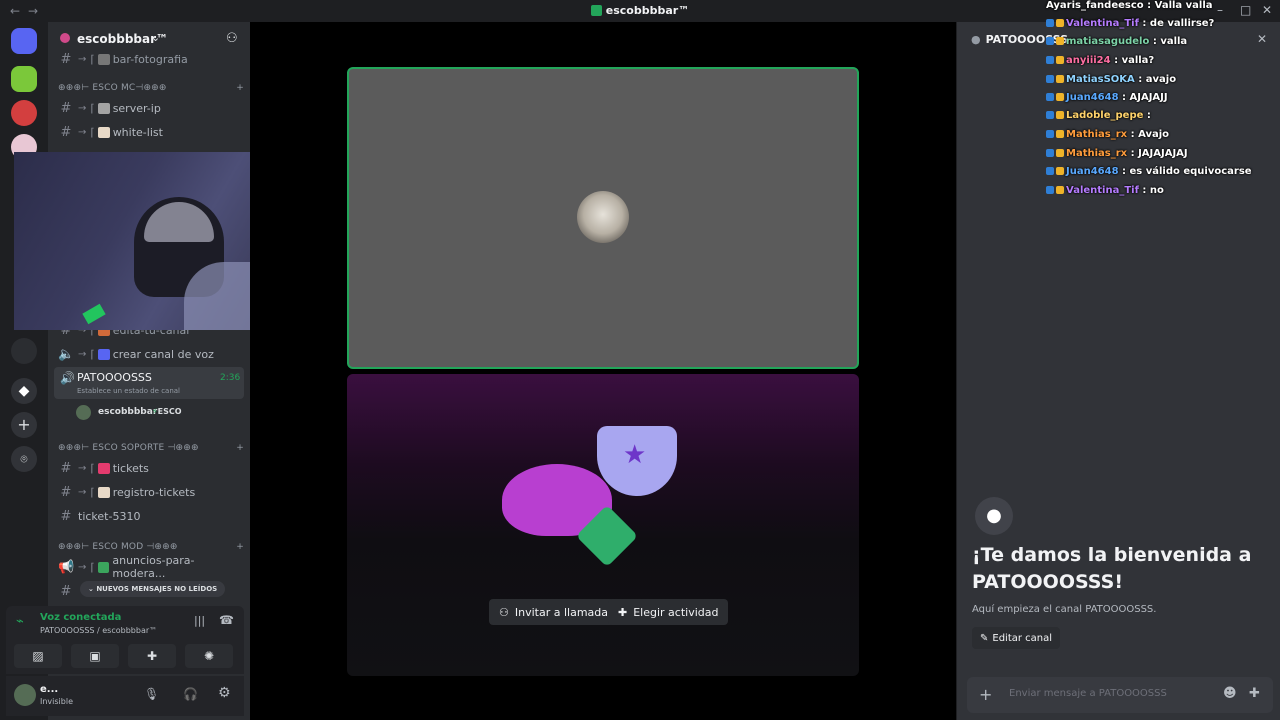  I want to click on add-attachment-icon: +, so click(985, 694).